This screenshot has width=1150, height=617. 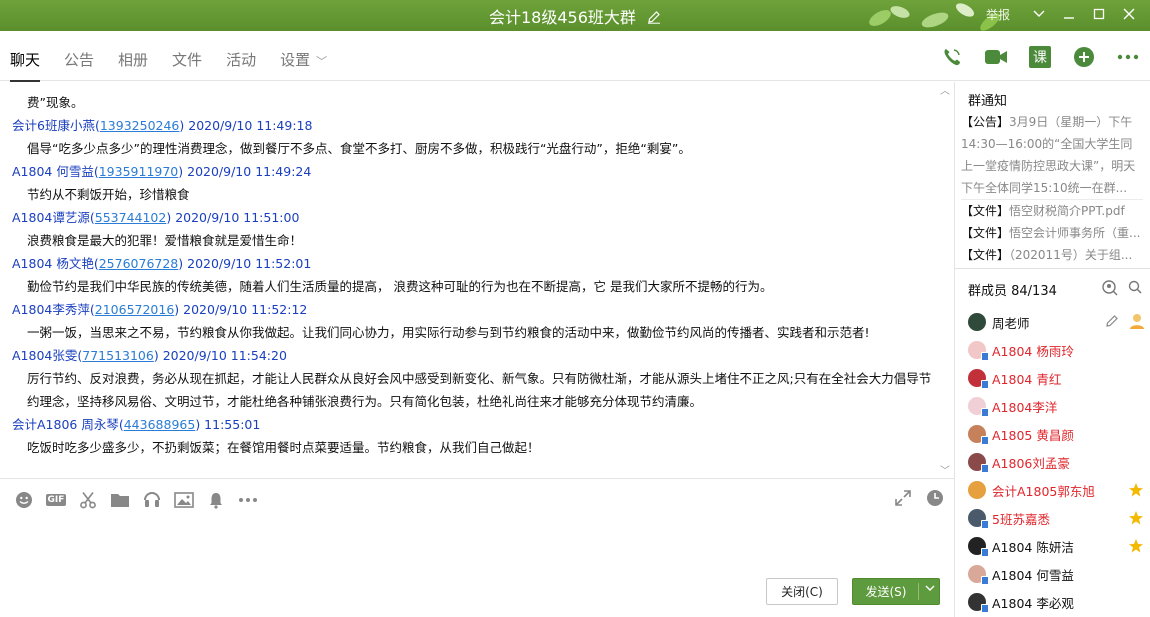 I want to click on tab-album: 相册, so click(x=133, y=59).